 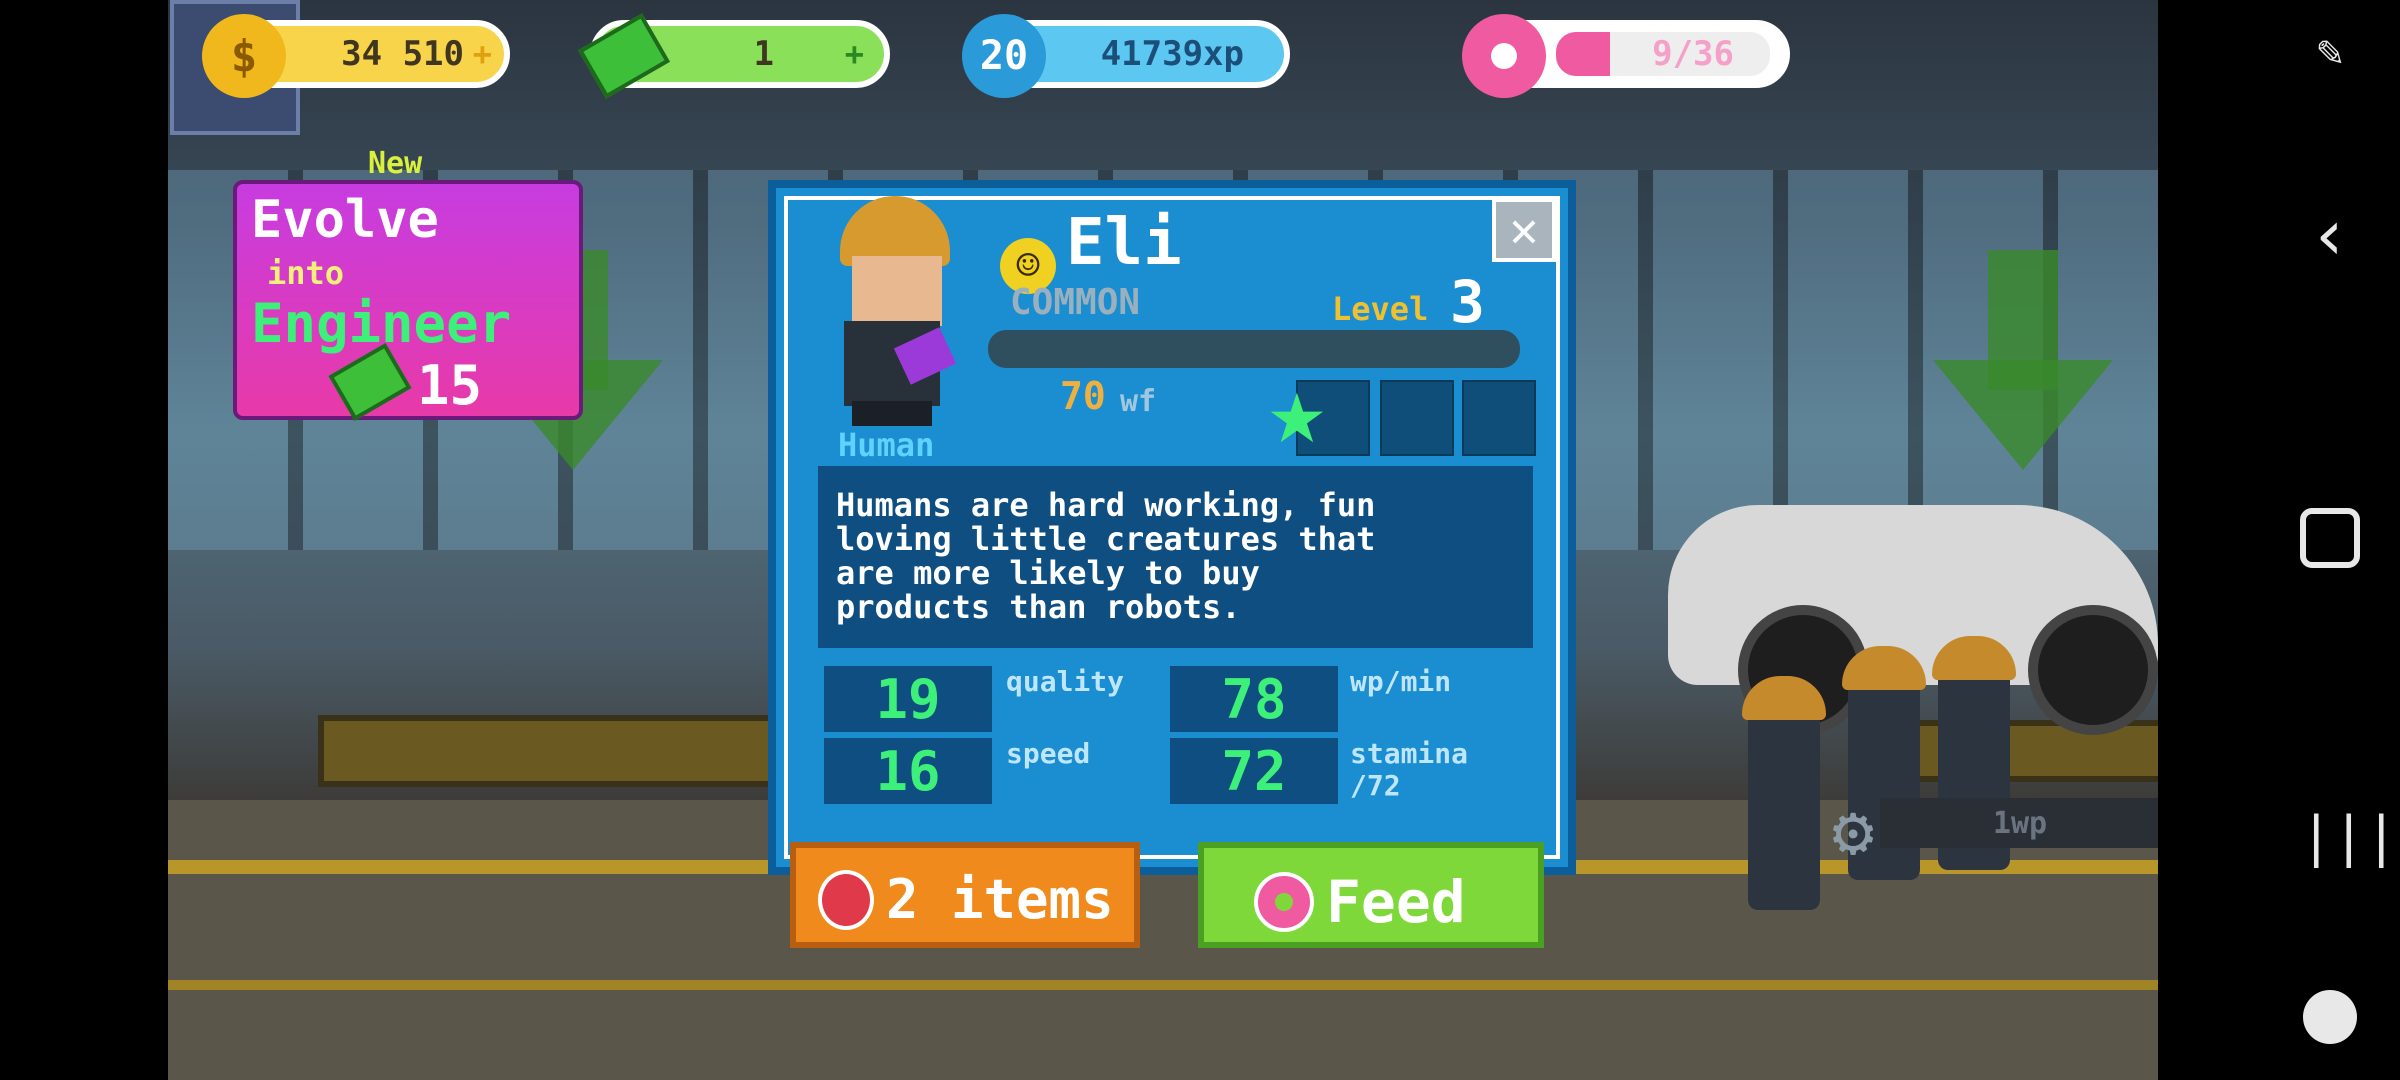 I want to click on evolve-into: into, so click(x=306, y=273).